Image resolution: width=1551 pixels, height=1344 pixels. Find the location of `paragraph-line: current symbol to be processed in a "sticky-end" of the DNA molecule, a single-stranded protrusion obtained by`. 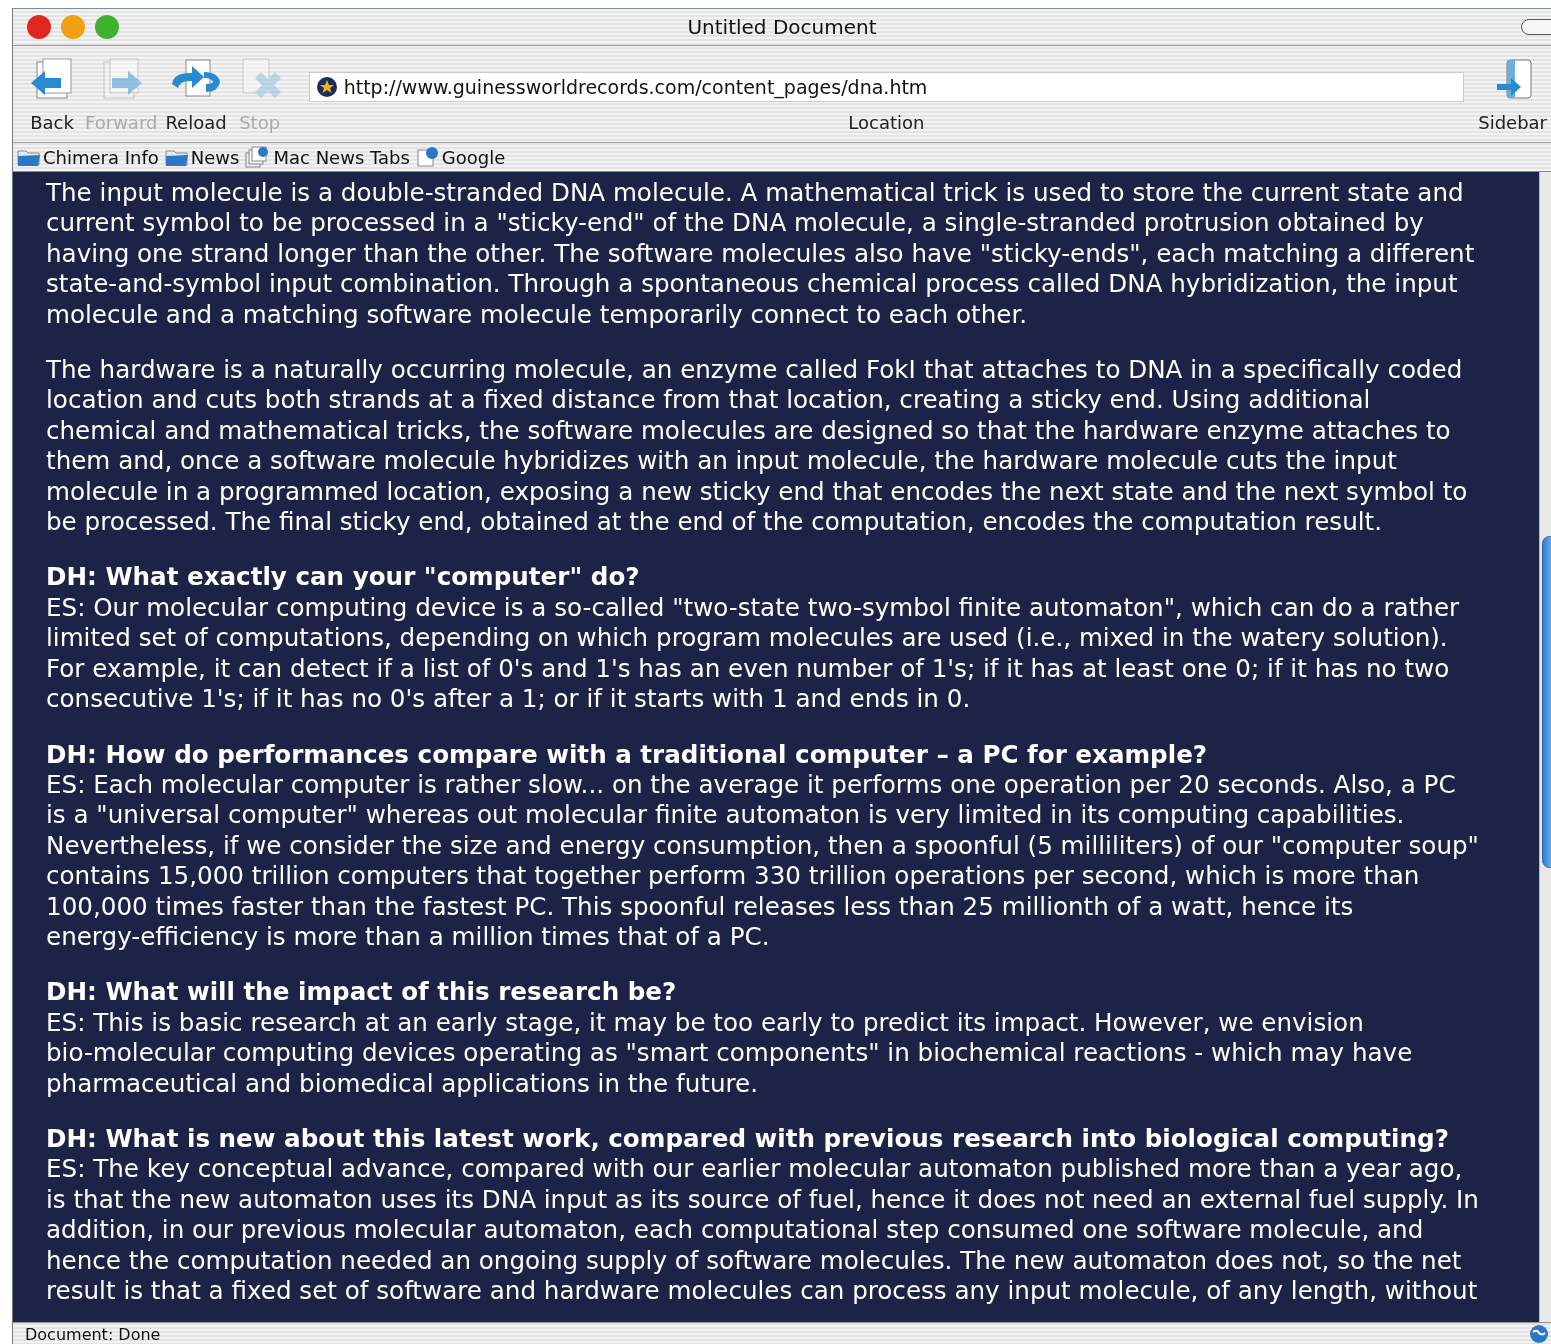

paragraph-line: current symbol to be processed in a "sticky-end" of the DNA molecule, a single-stranded protrusion obtained by is located at coordinates (735, 223).